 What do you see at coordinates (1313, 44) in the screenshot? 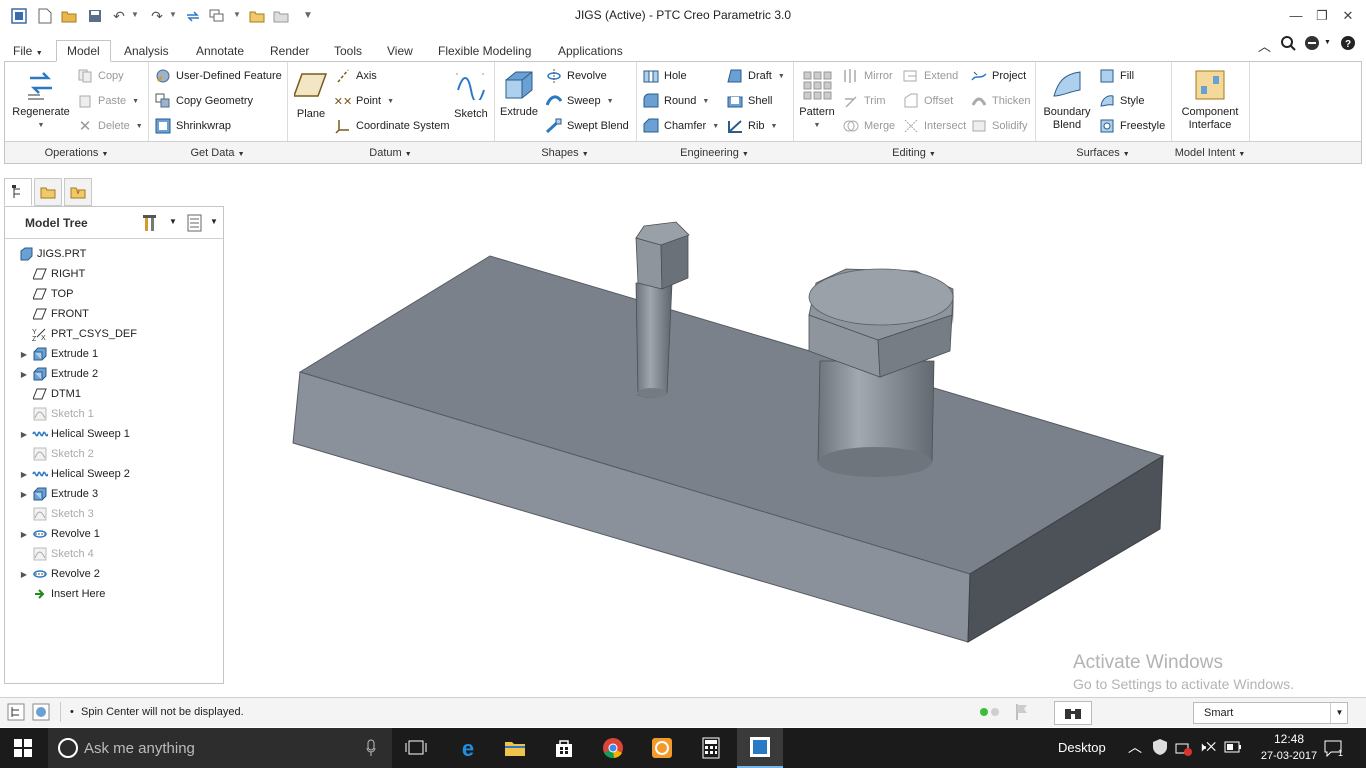
I see `help-center-icon` at bounding box center [1313, 44].